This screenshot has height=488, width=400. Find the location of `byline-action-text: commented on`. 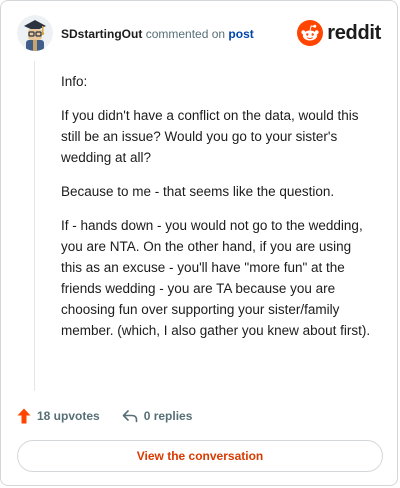

byline-action-text: commented on is located at coordinates (185, 34).